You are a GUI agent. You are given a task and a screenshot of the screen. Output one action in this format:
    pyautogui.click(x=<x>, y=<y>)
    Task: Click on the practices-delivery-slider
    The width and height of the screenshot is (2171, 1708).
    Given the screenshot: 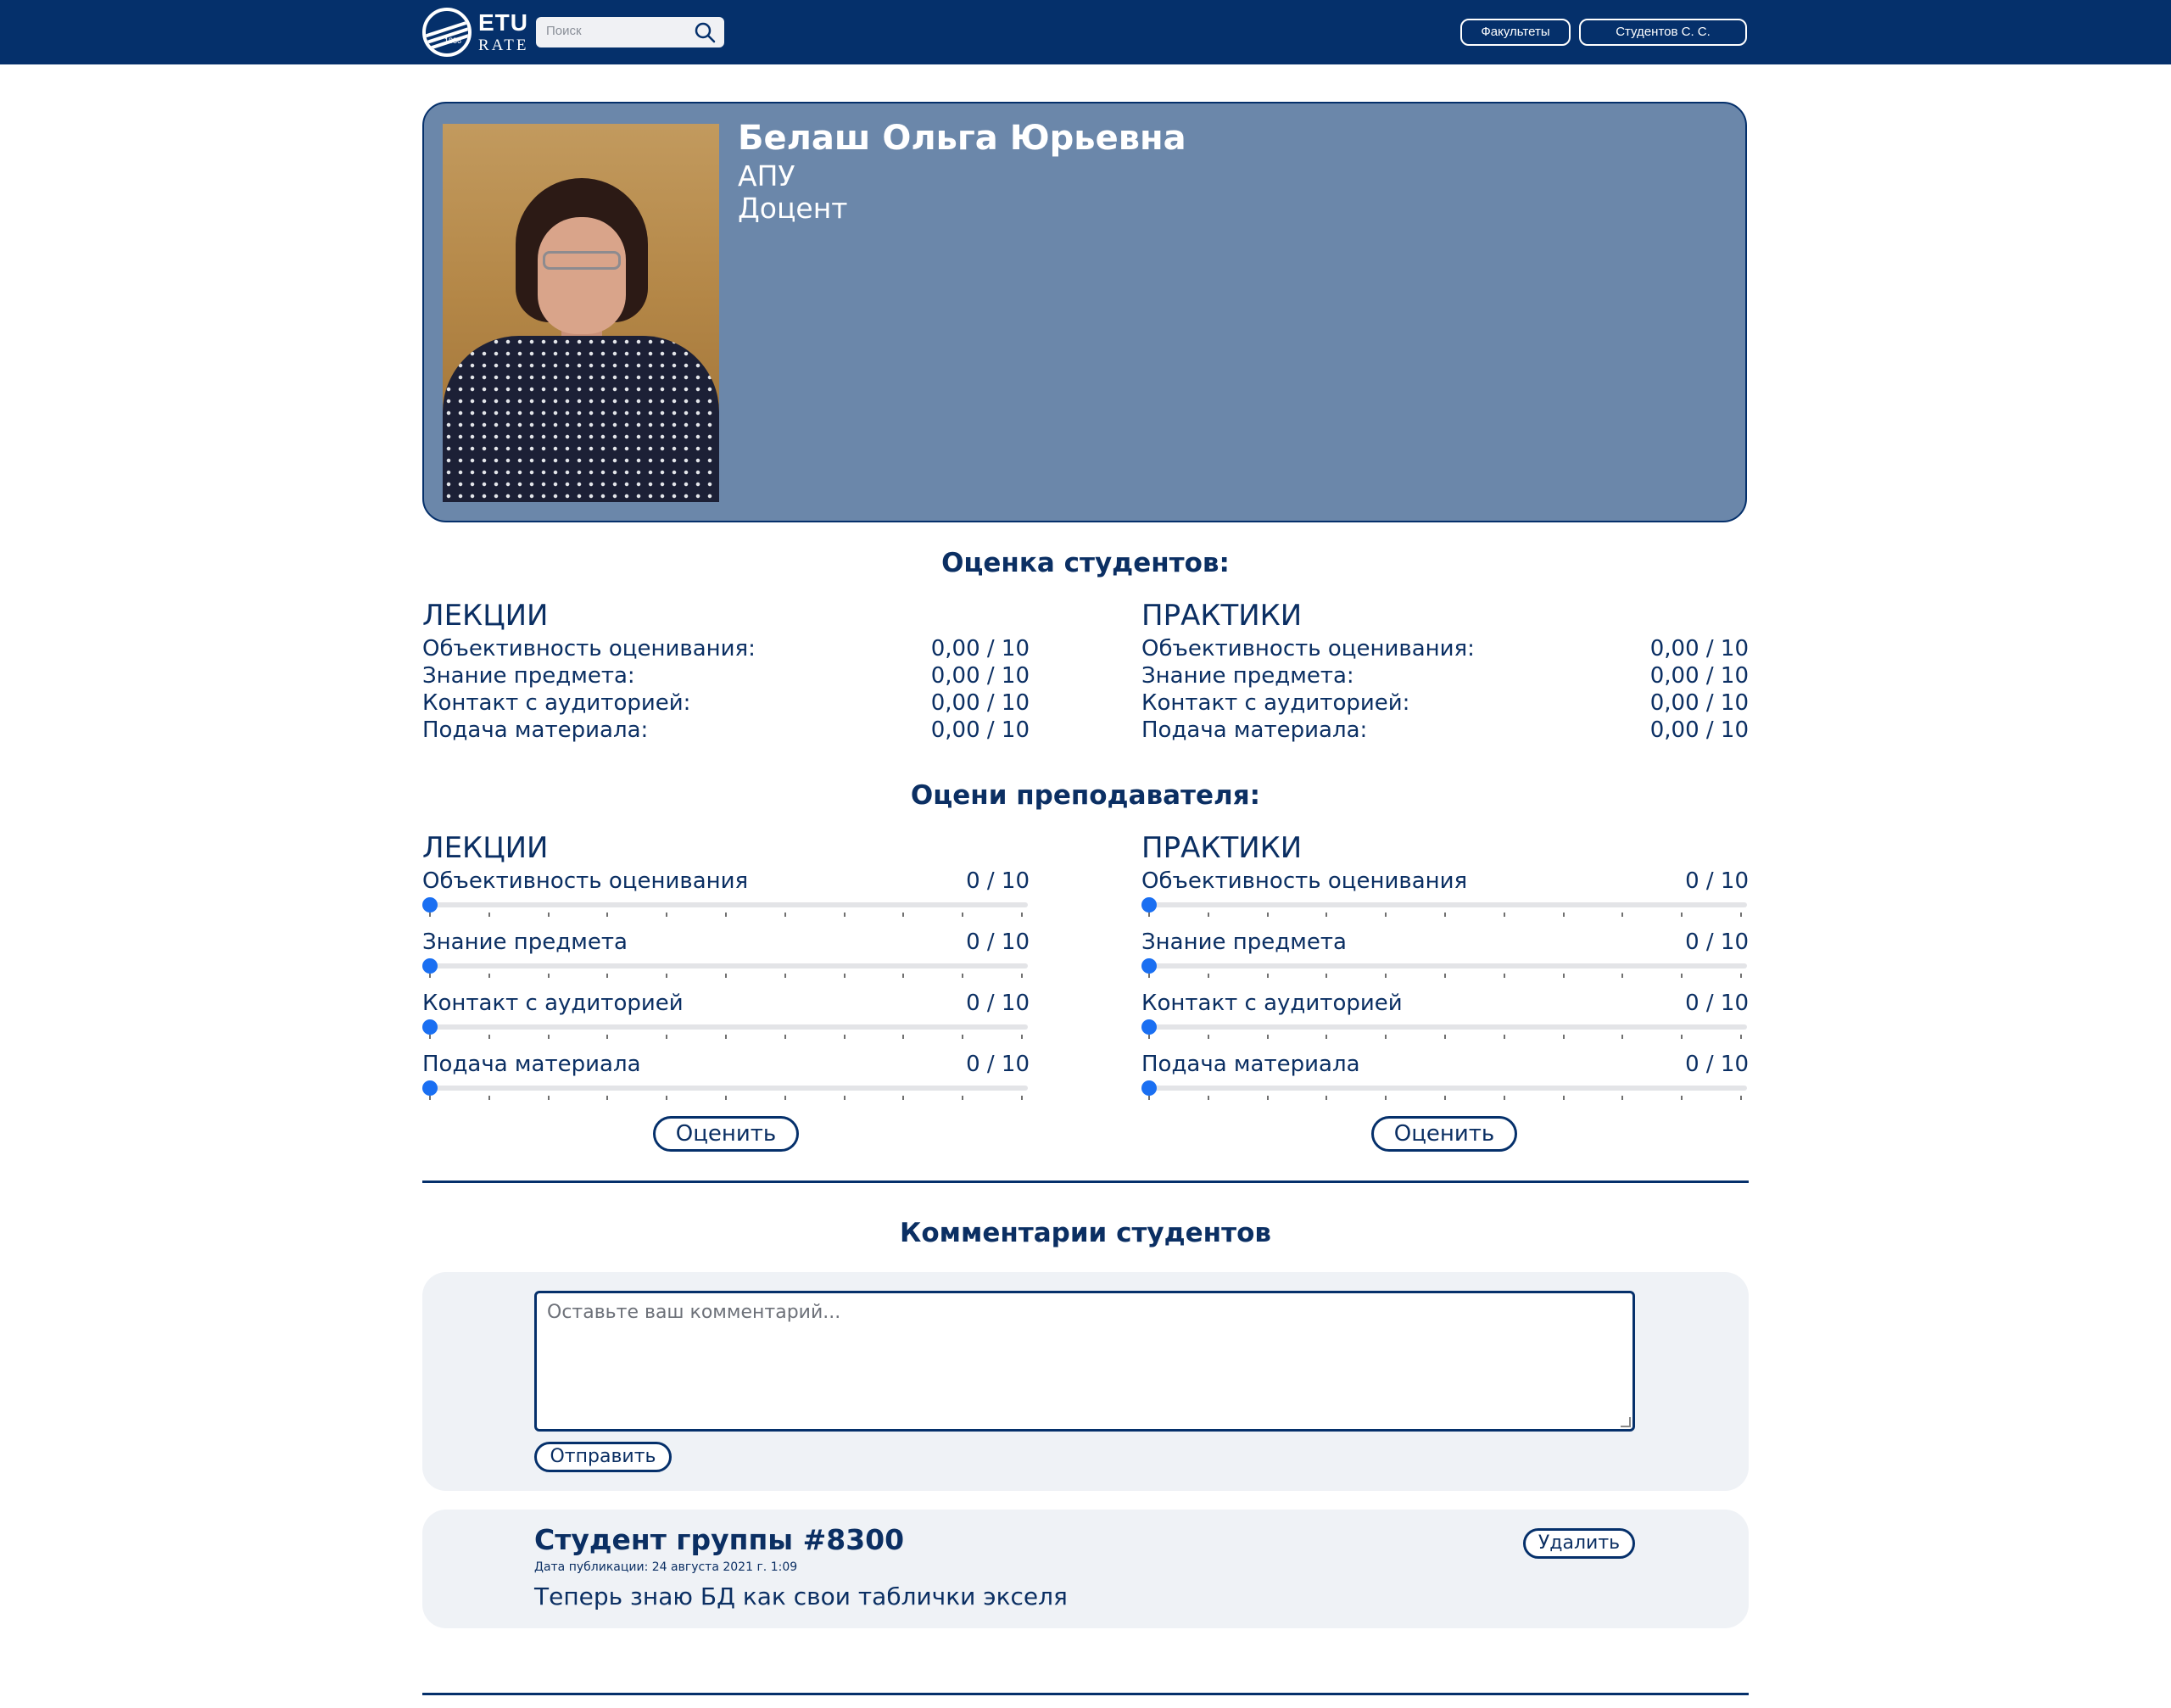 What is the action you would take?
    pyautogui.click(x=1444, y=1090)
    